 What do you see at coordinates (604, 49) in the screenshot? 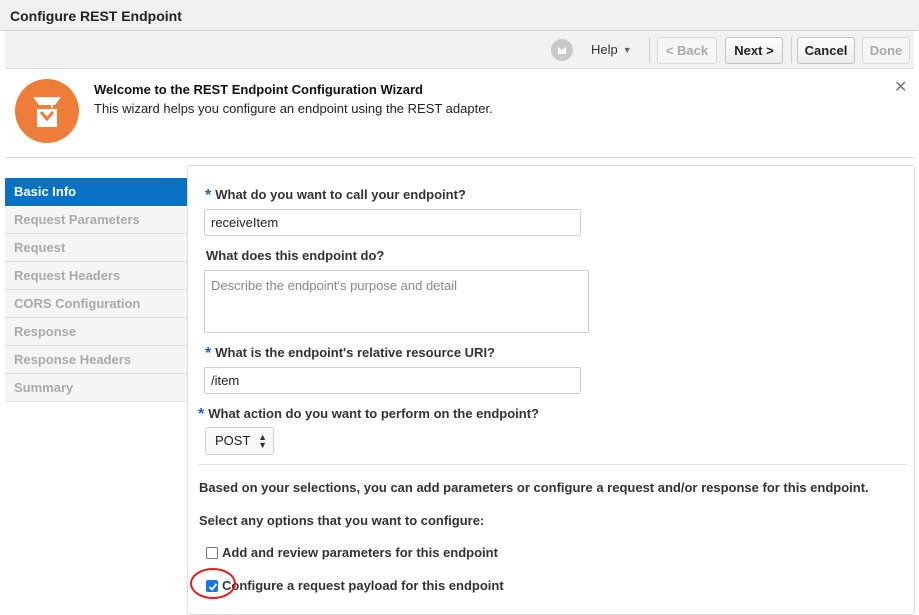
I see `help-label: Help` at bounding box center [604, 49].